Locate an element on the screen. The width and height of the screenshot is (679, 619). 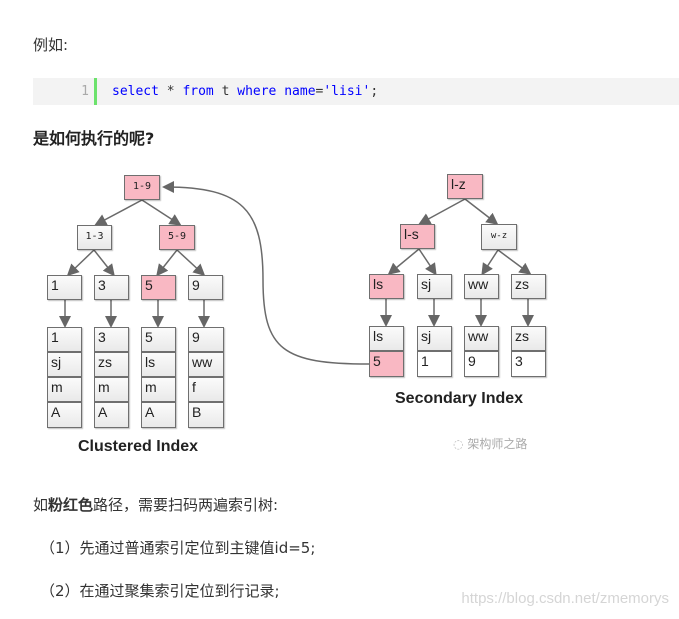
row-cell: 5 is located at coordinates (158, 339).